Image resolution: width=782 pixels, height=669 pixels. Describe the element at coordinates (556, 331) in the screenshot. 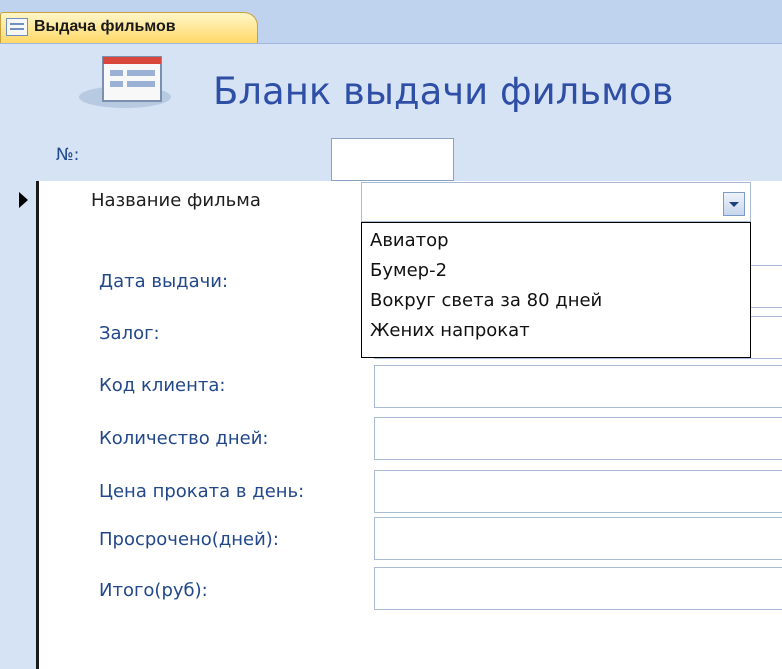

I see `dropdown-option: Жених напрокат` at that location.